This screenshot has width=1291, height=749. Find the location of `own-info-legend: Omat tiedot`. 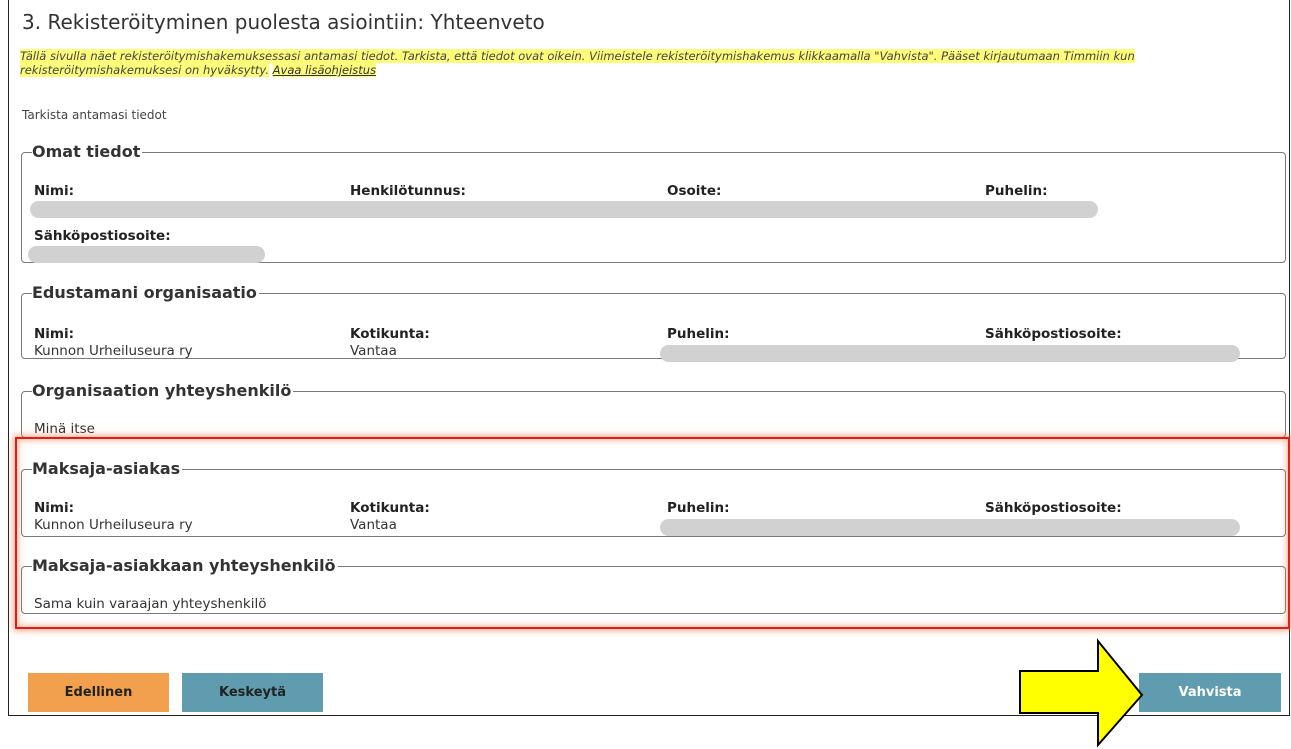

own-info-legend: Omat tiedot is located at coordinates (86, 151).